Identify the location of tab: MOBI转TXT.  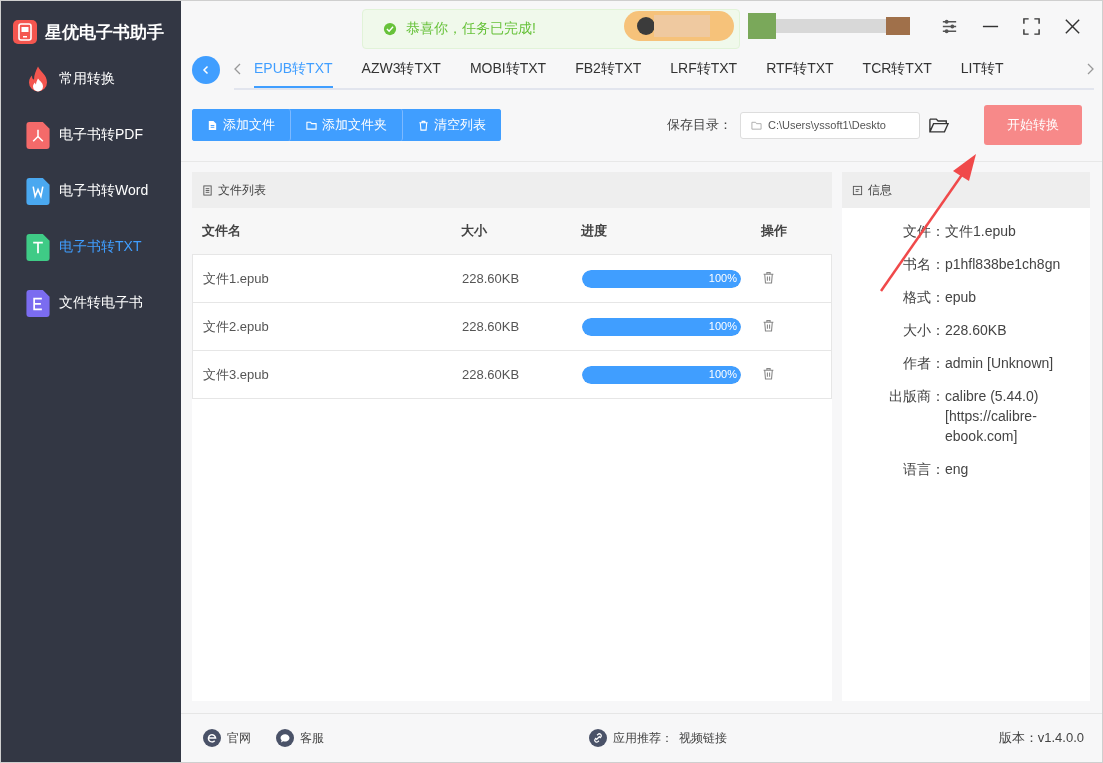
(508, 69).